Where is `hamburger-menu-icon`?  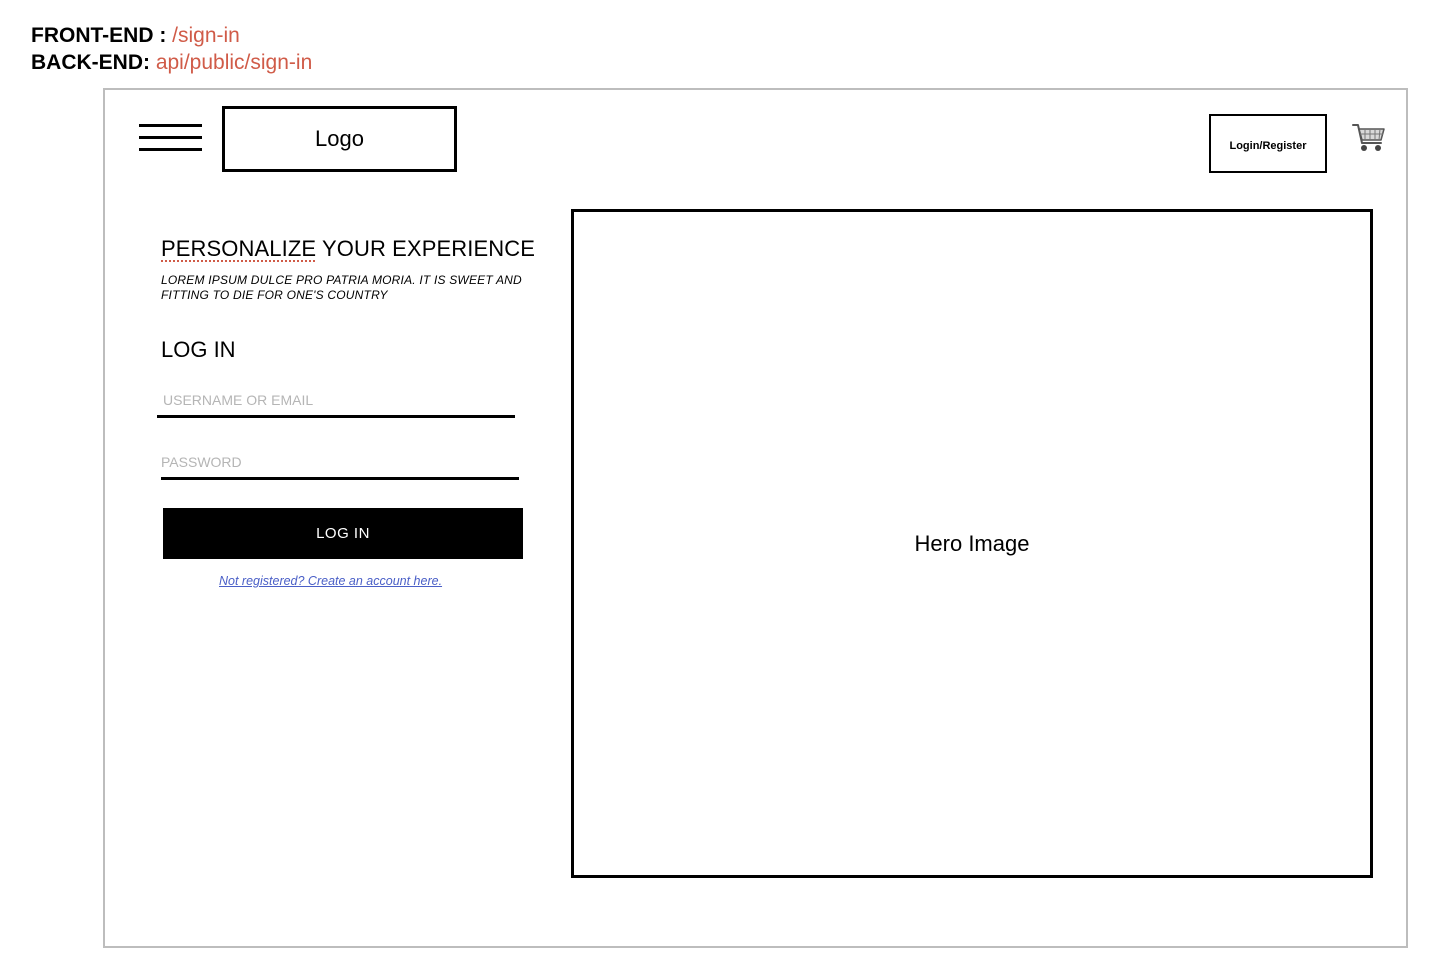 hamburger-menu-icon is located at coordinates (170, 138).